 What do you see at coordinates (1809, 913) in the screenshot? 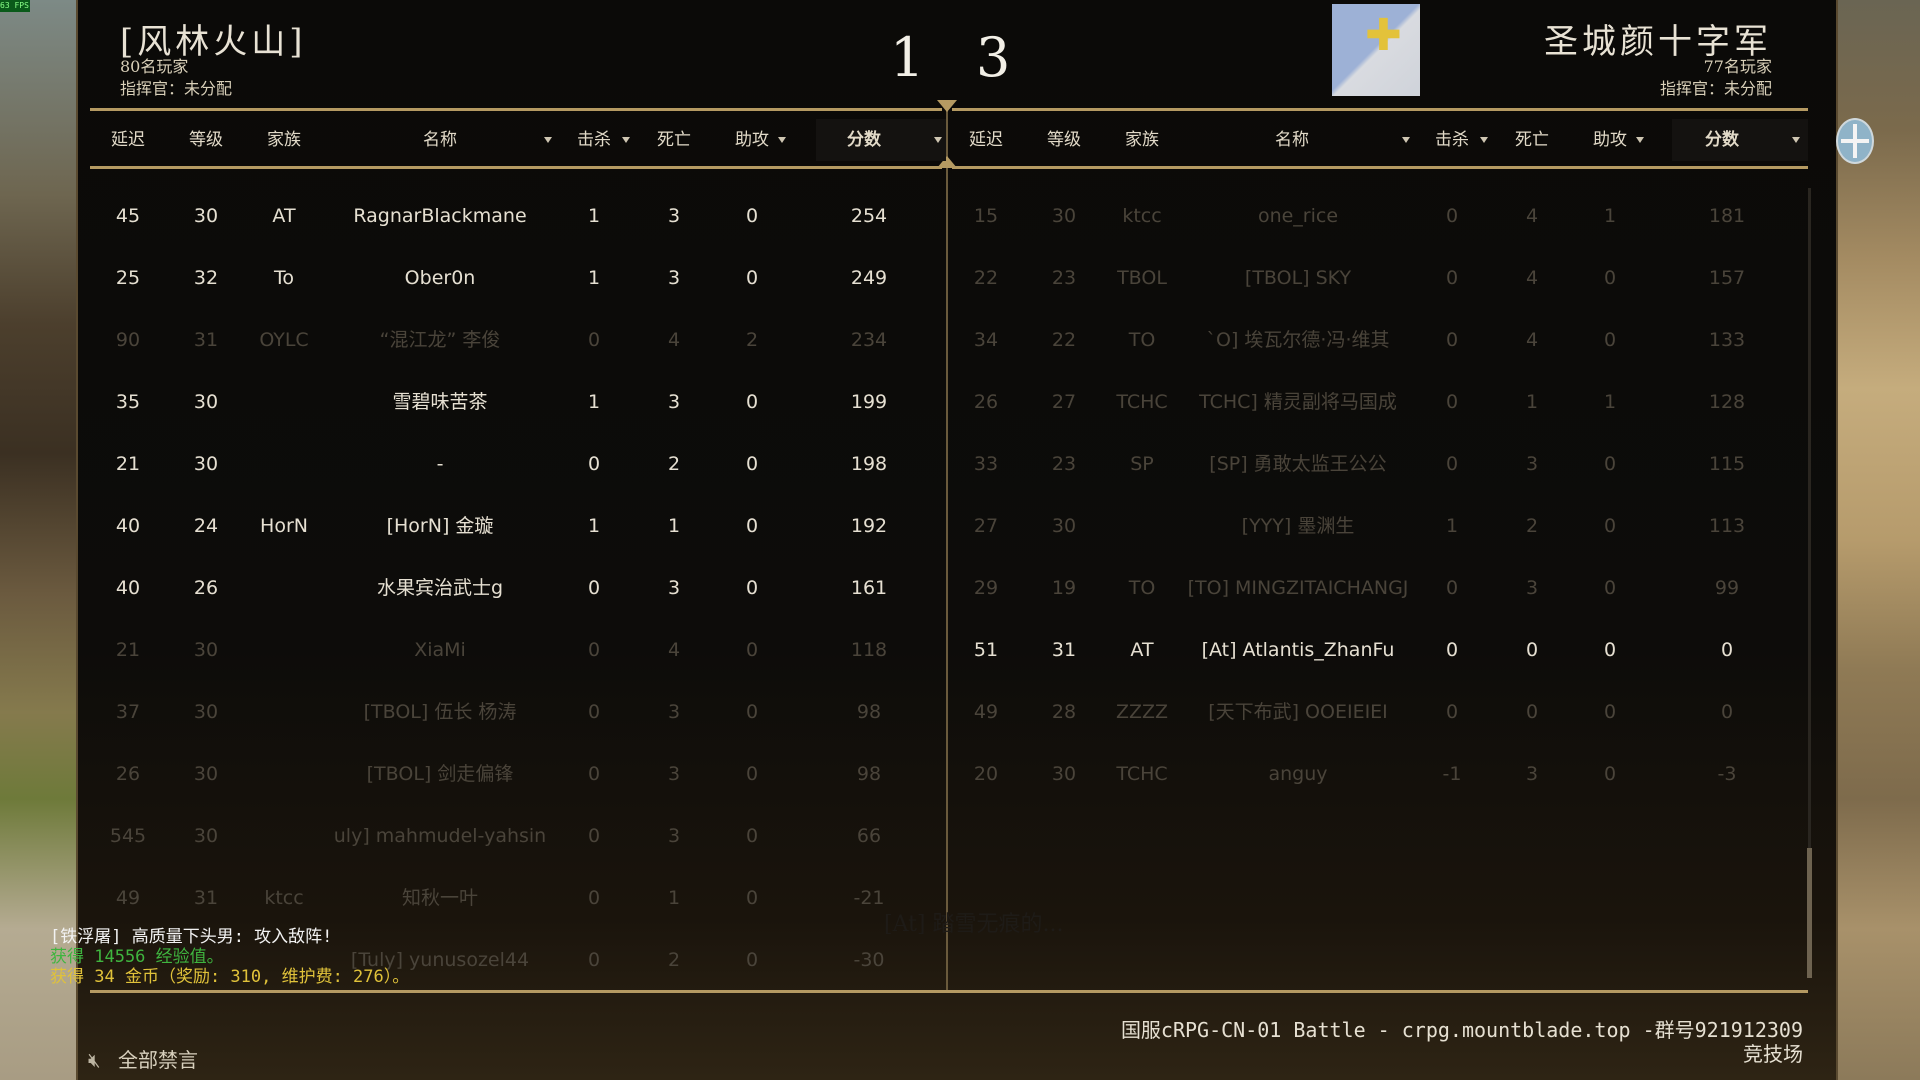
I see `scrollbar-thumb` at bounding box center [1809, 913].